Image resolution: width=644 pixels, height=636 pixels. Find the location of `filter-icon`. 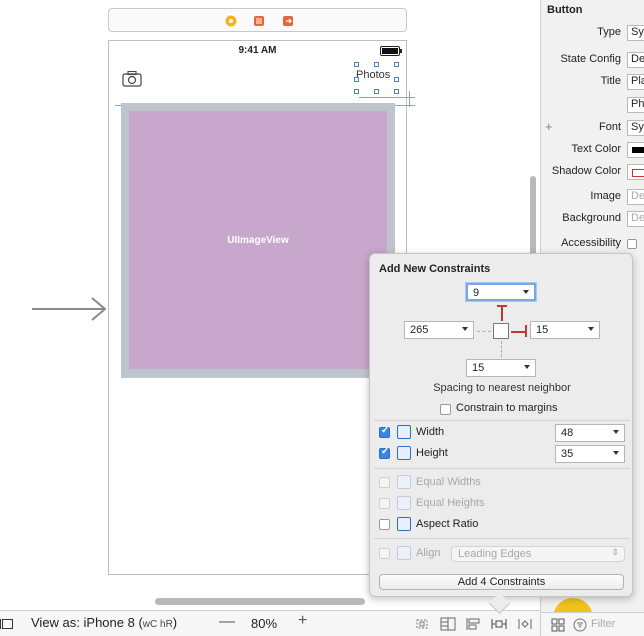

filter-icon is located at coordinates (580, 625).